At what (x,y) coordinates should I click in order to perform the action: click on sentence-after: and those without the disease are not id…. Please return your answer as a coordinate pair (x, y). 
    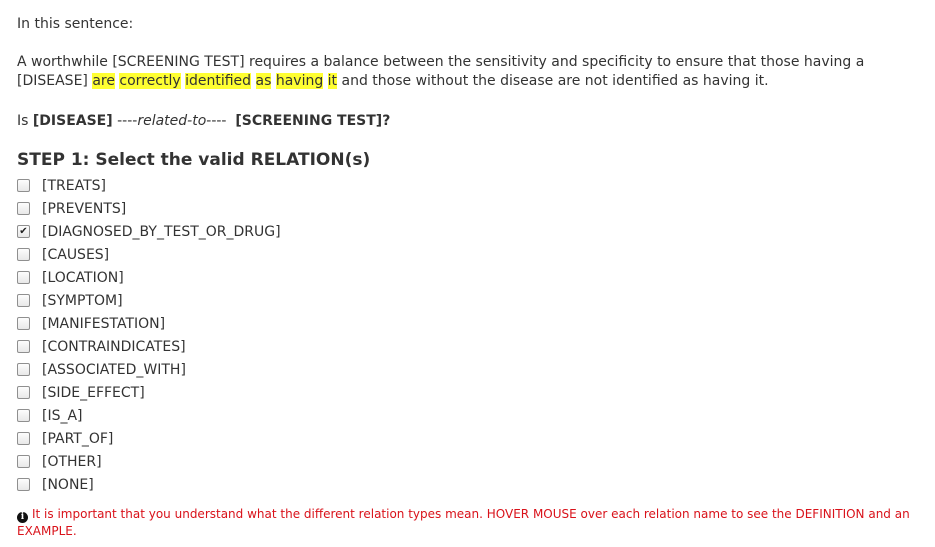
    Looking at the image, I should click on (553, 81).